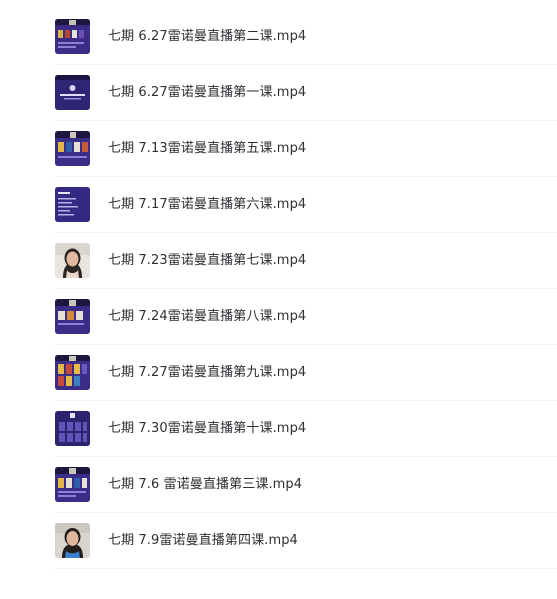  I want to click on file-name: 七期 7.13雷诺曼直播第五课.mp4, so click(207, 148).